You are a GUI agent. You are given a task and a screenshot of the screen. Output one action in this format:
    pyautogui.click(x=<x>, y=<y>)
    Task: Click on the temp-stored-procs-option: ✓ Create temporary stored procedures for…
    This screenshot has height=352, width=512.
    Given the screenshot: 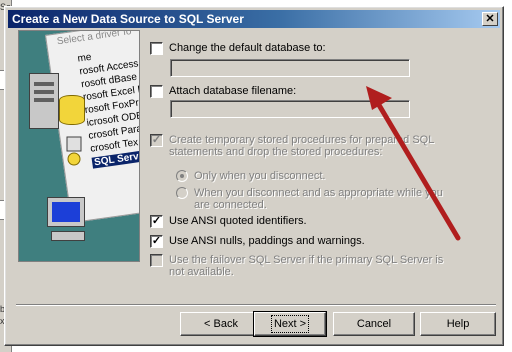 What is the action you would take?
    pyautogui.click(x=304, y=146)
    